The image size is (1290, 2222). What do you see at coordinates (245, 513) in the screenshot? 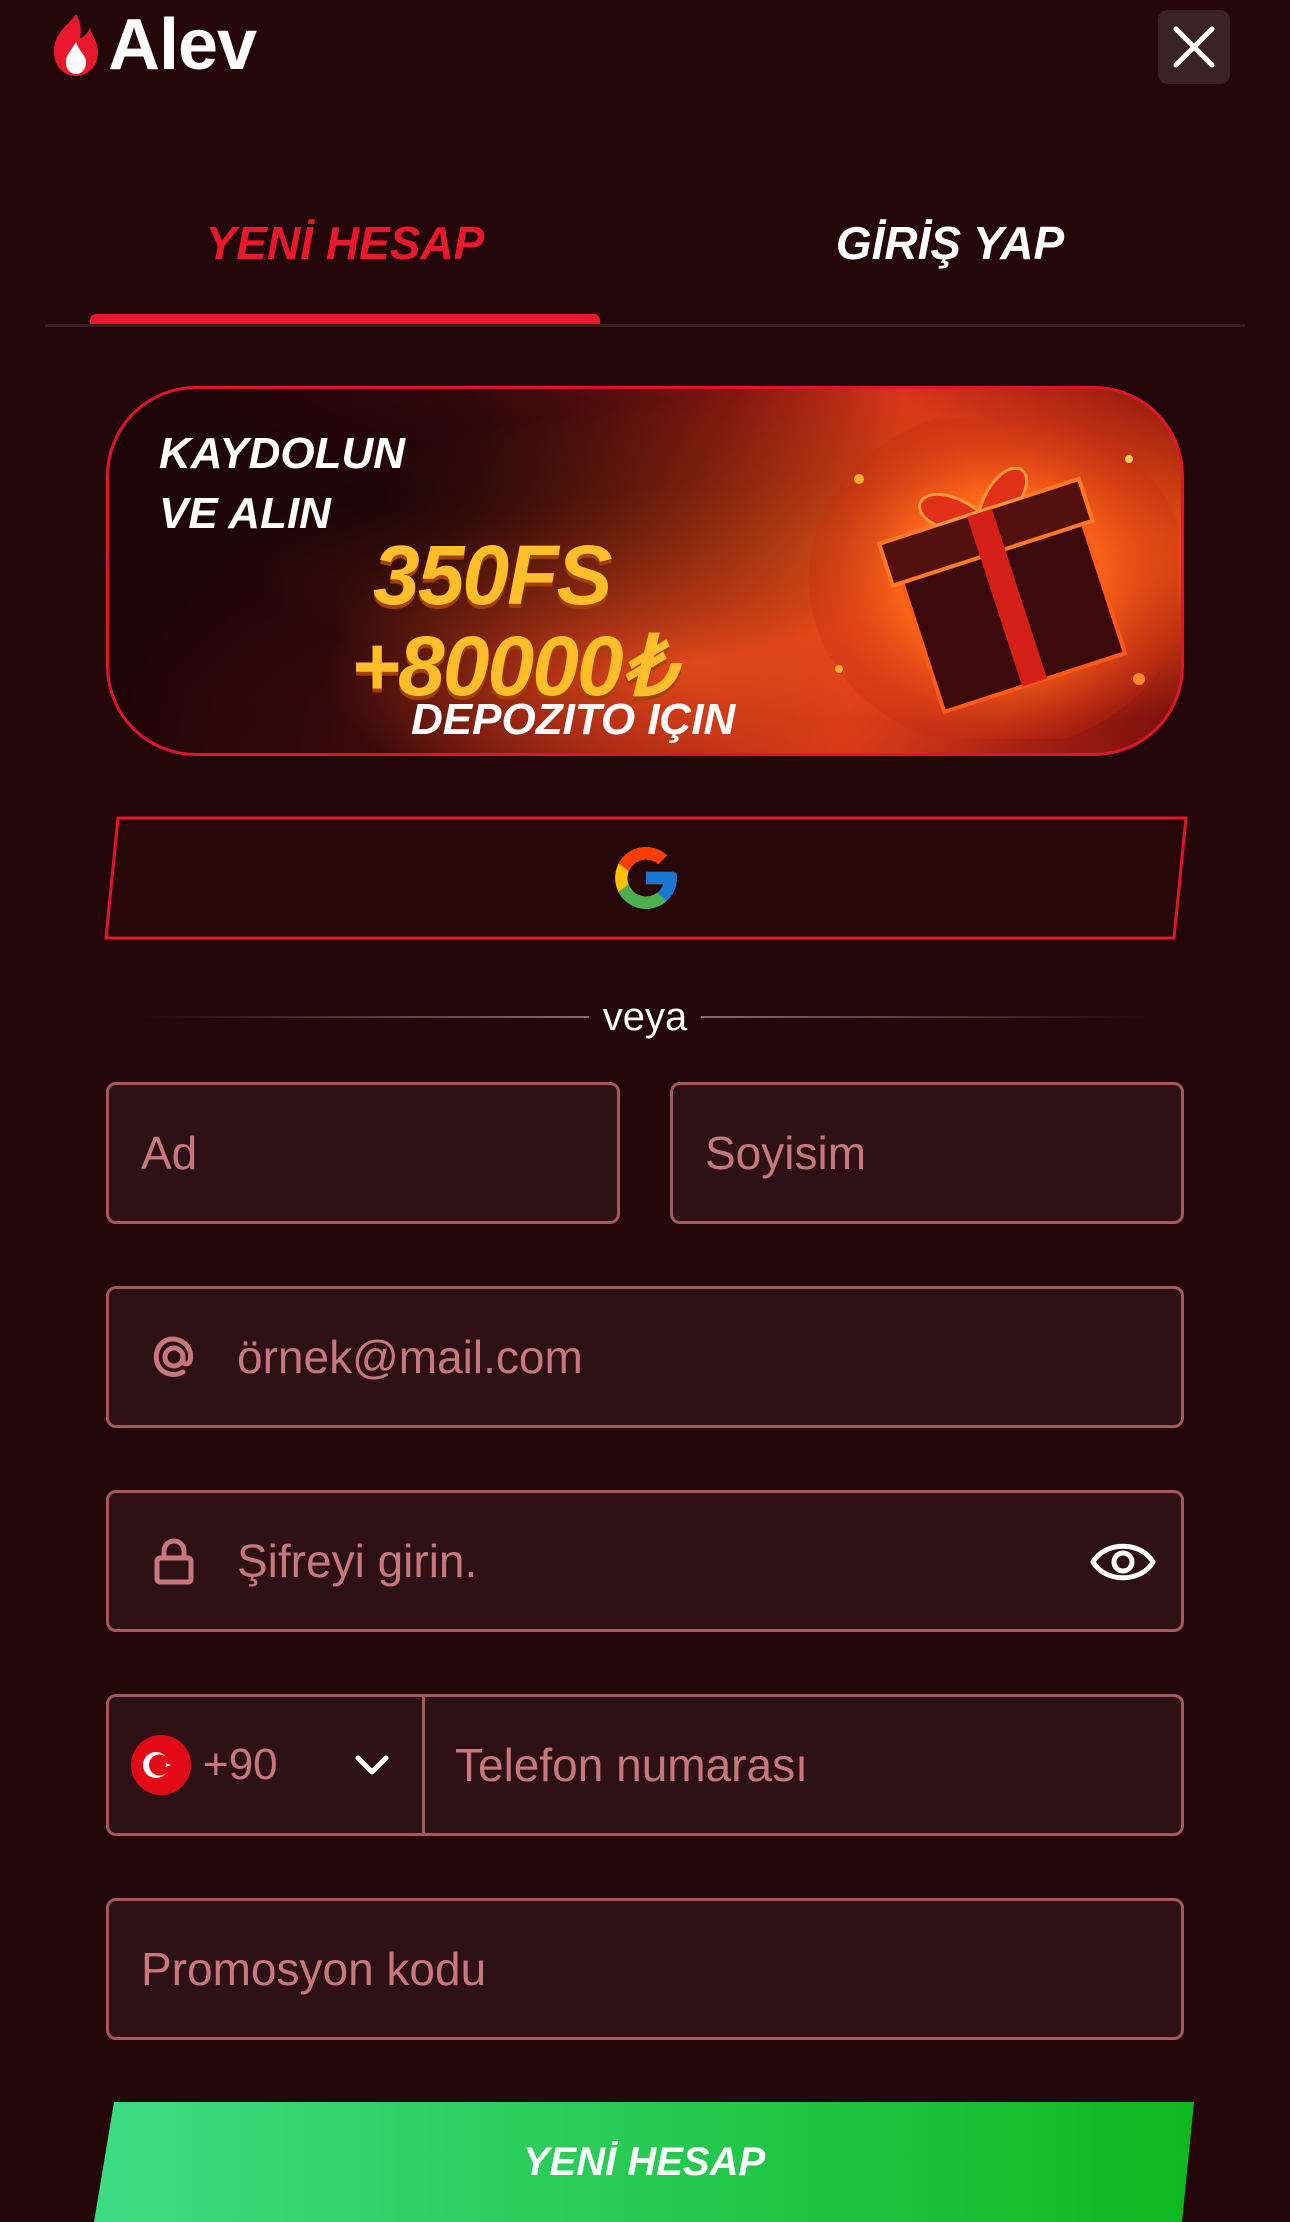
I see `banner-line-2: VE ALIN` at bounding box center [245, 513].